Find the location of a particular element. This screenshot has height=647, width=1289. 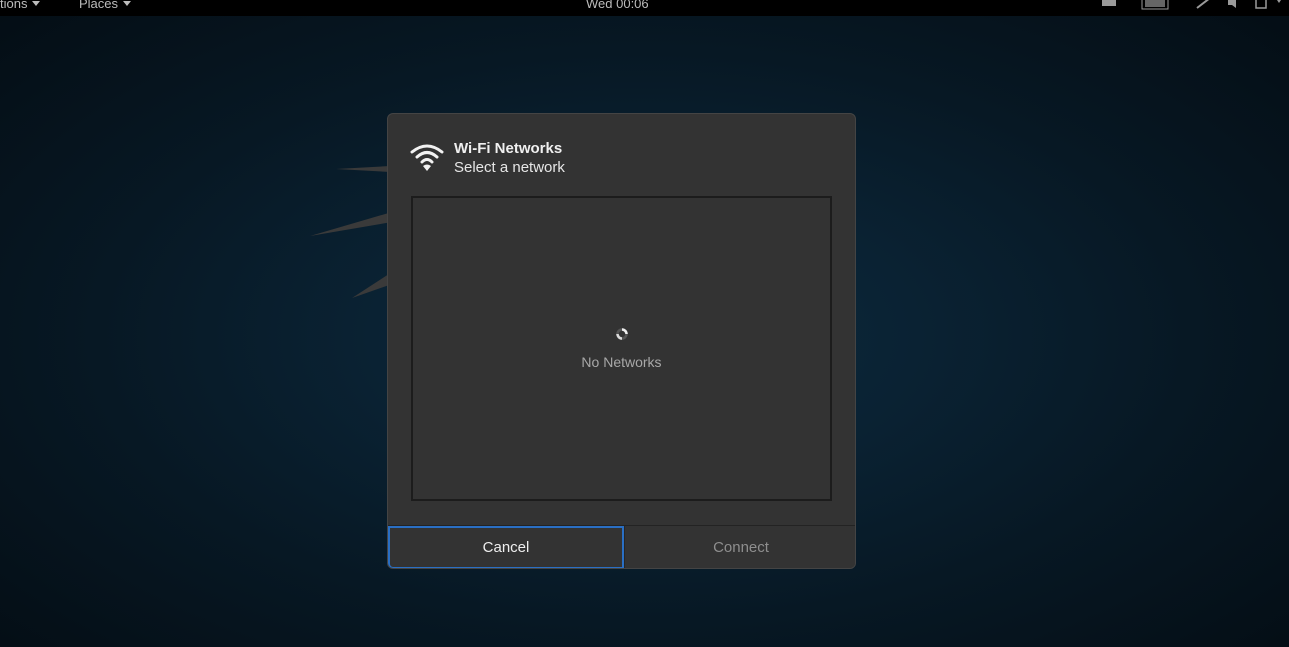

network-icon is located at coordinates (1204, 6).